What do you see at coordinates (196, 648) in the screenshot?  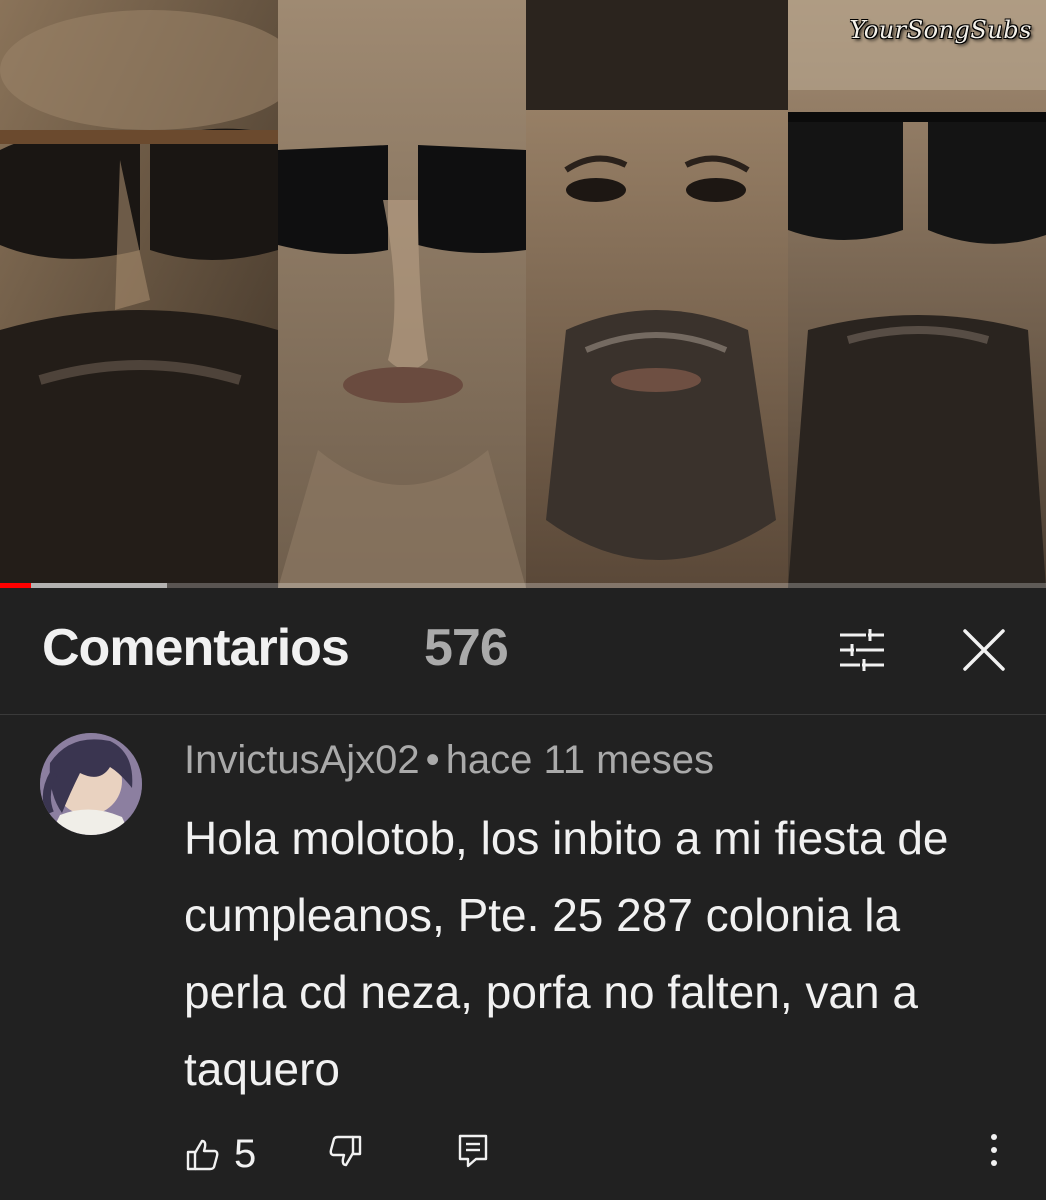 I see `comments-title: Comentarios` at bounding box center [196, 648].